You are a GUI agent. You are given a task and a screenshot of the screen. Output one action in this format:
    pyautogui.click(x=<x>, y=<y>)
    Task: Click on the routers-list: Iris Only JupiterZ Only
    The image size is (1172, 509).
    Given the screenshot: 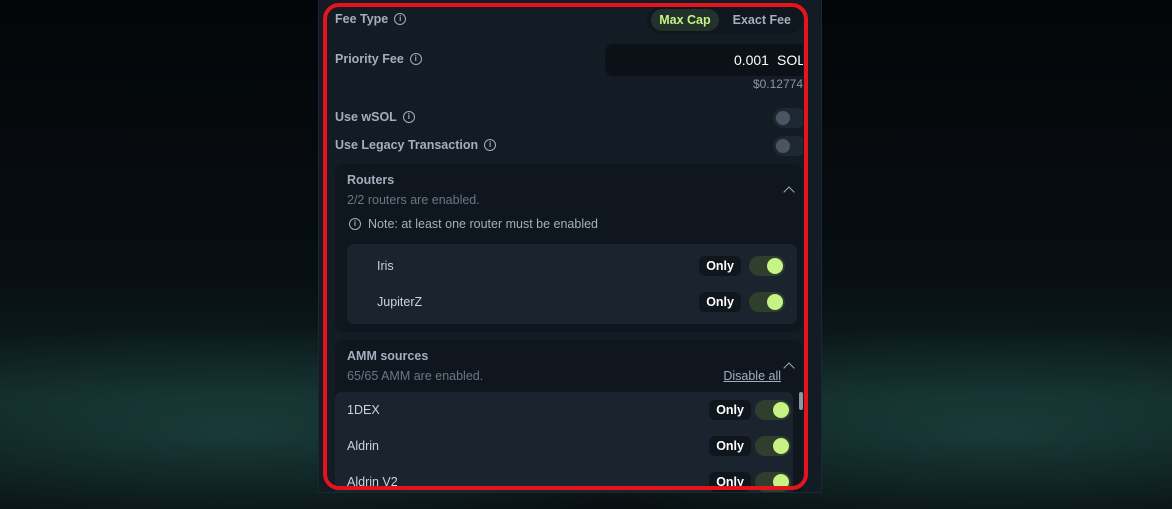 What is the action you would take?
    pyautogui.click(x=572, y=284)
    